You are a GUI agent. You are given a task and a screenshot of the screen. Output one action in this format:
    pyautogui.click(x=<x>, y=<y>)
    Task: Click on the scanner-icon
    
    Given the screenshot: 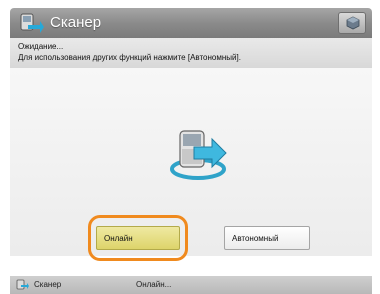 What is the action you would take?
    pyautogui.click(x=31, y=23)
    